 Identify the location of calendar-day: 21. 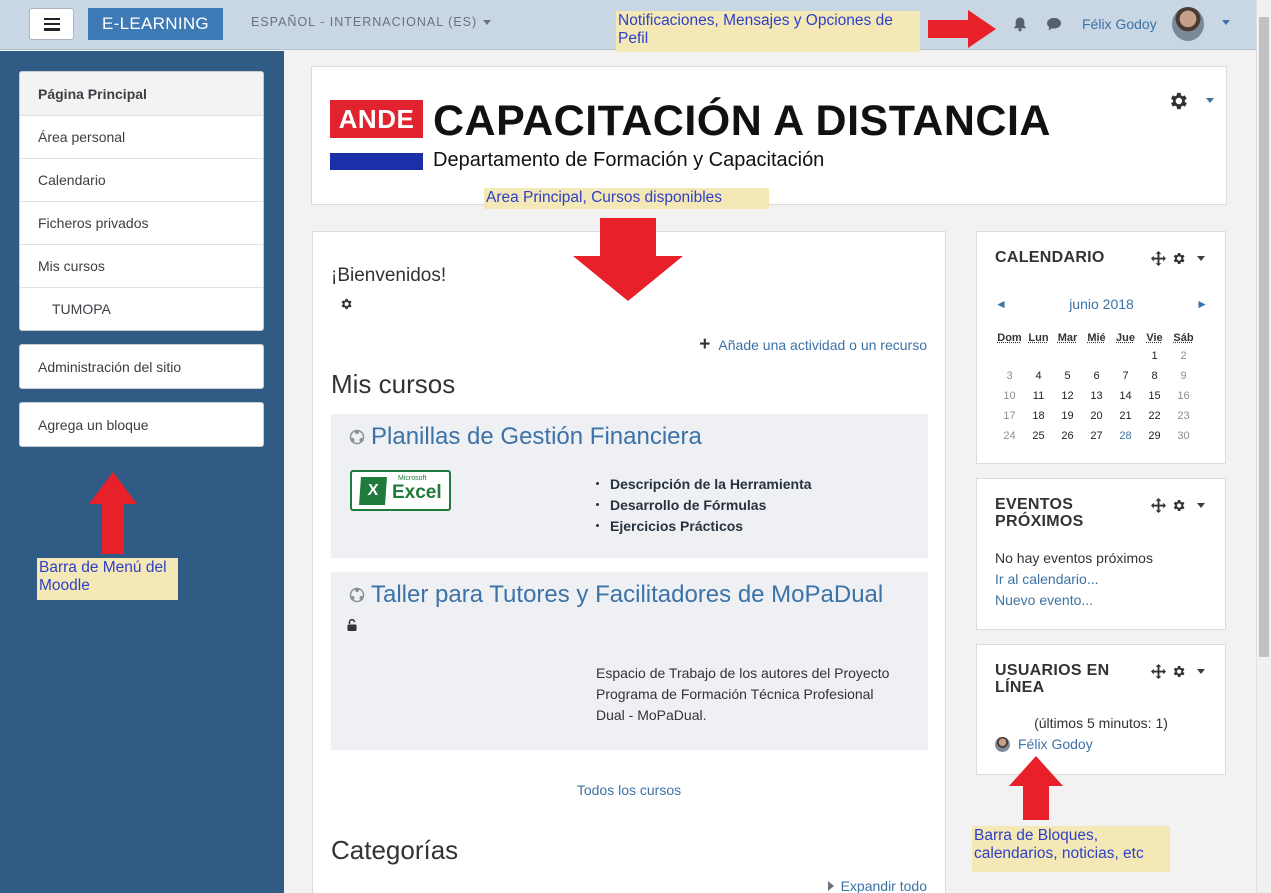
(1125, 416).